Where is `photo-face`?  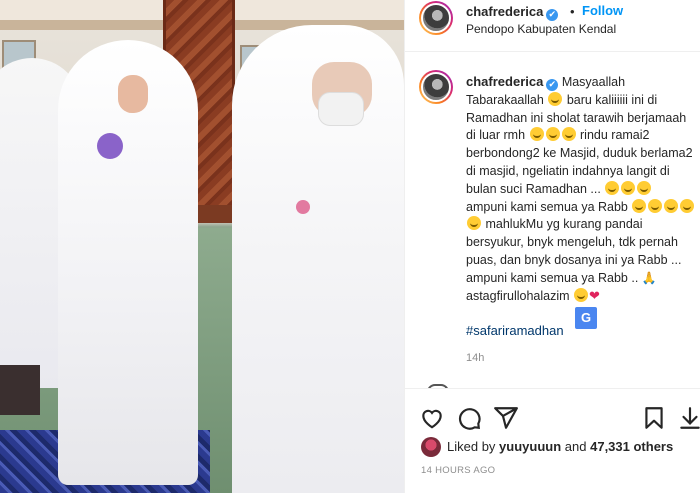 photo-face is located at coordinates (133, 94).